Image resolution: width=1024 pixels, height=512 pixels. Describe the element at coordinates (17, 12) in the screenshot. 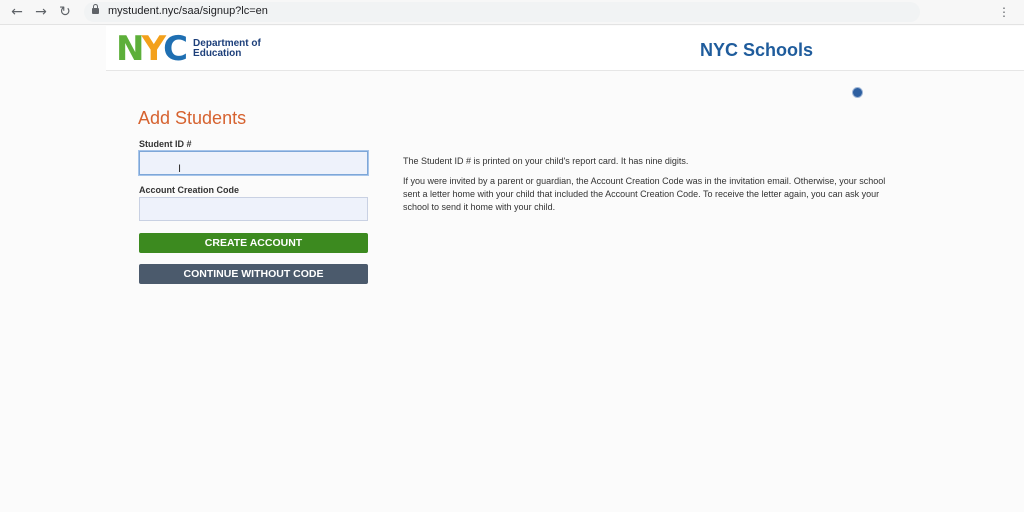

I see `arrow-left-icon: ←` at that location.